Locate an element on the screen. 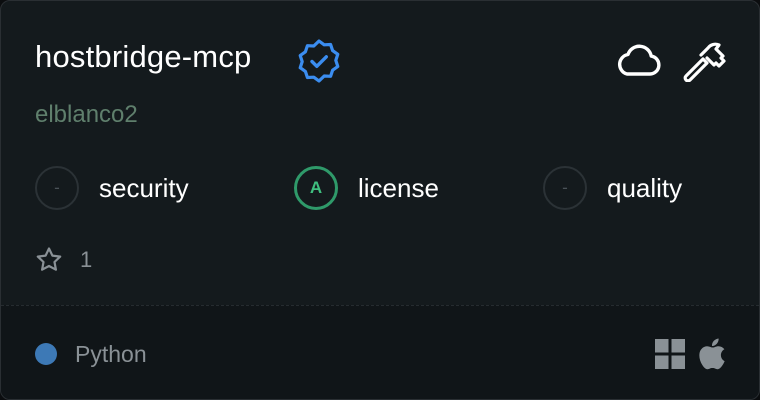 Image resolution: width=760 pixels, height=400 pixels. server-name: hostbridge-mcp is located at coordinates (143, 57).